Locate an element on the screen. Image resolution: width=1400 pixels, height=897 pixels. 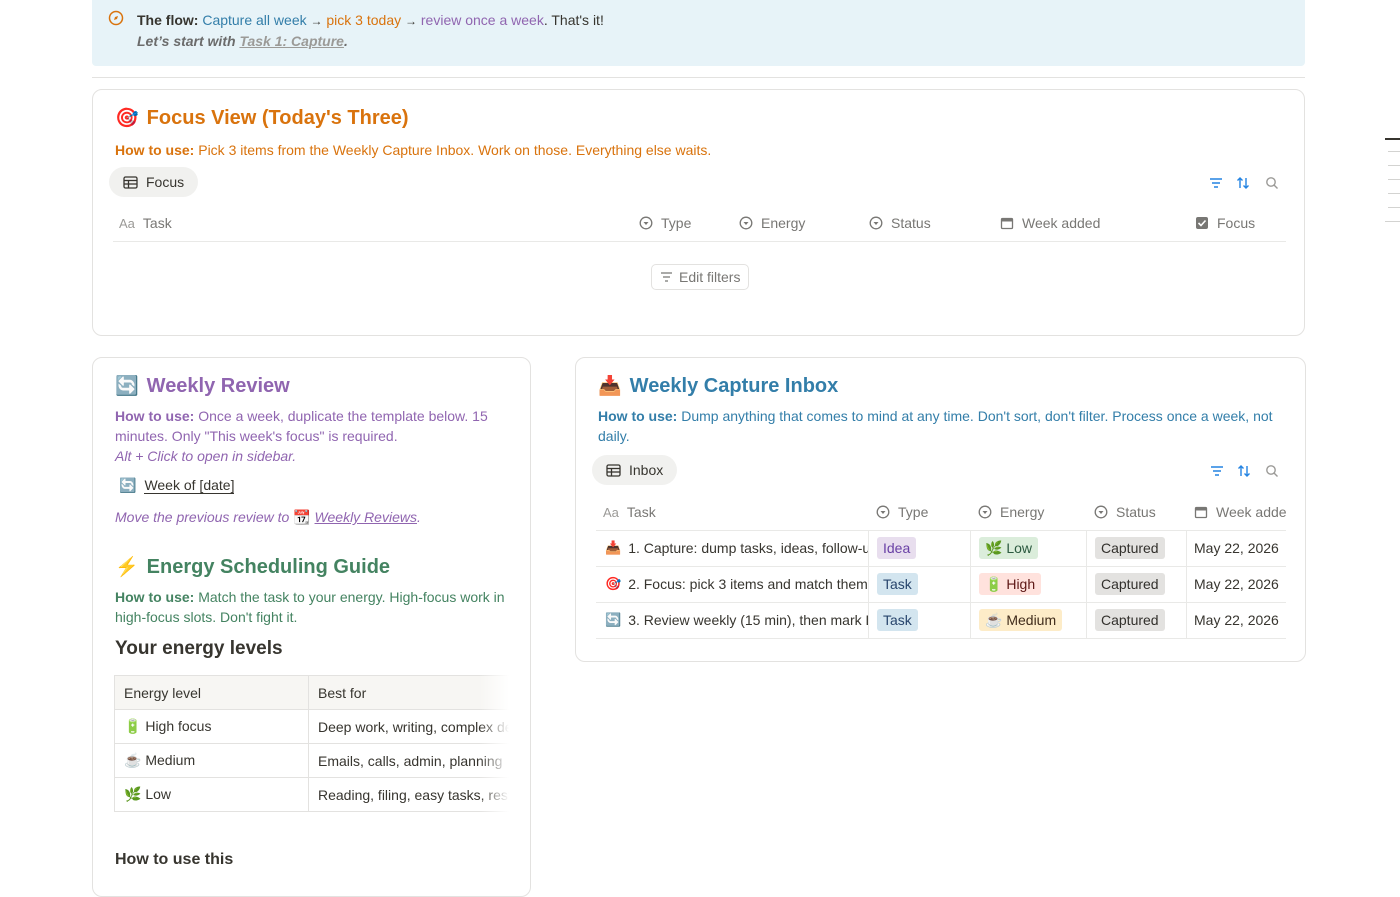
battery-icon: 🔋 is located at coordinates (994, 584).